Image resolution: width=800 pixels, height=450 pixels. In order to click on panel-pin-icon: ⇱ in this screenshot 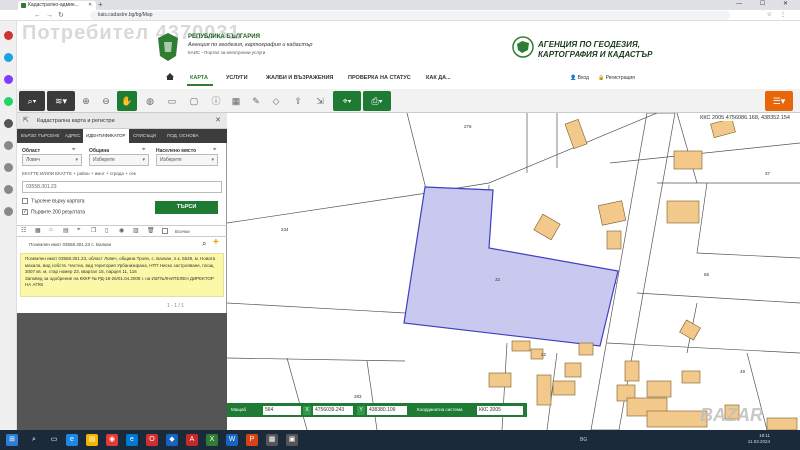, I will do `click(26, 121)`.